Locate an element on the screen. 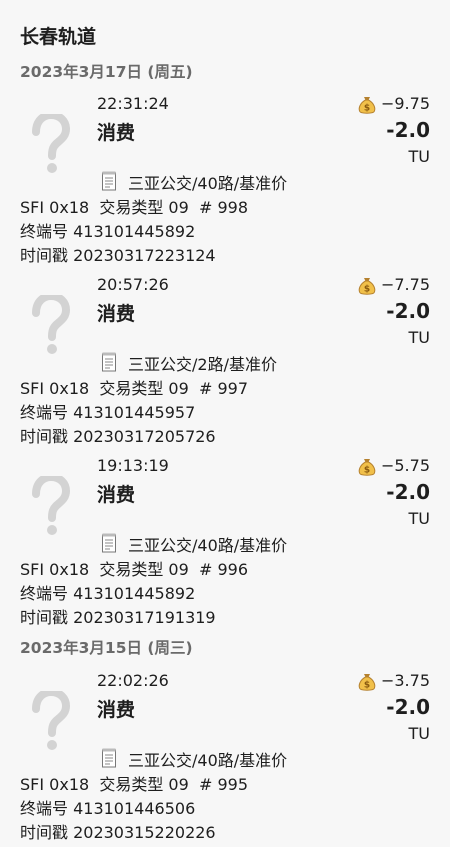 This screenshot has width=450, height=847. transaction-time: 22:31:24 is located at coordinates (133, 103).